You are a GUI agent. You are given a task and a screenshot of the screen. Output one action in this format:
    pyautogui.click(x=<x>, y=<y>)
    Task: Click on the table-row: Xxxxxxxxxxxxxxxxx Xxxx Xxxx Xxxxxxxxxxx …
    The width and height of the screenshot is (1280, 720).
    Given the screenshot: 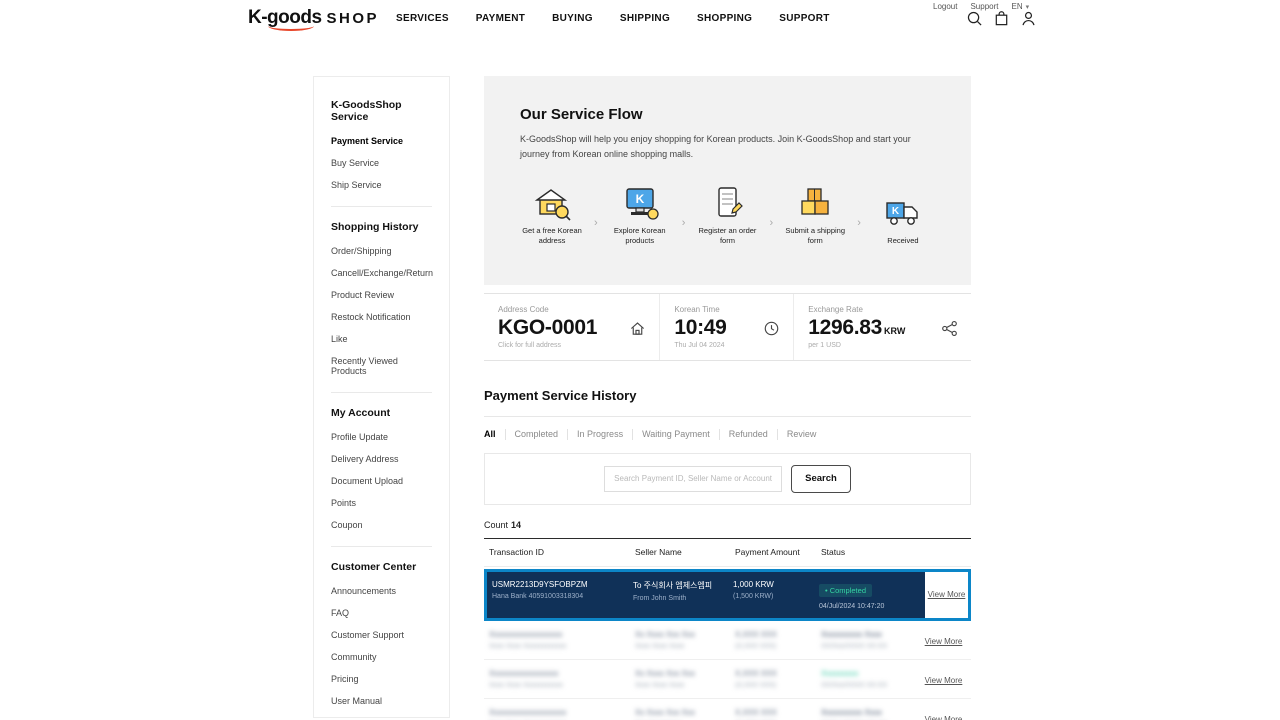 What is the action you would take?
    pyautogui.click(x=727, y=679)
    